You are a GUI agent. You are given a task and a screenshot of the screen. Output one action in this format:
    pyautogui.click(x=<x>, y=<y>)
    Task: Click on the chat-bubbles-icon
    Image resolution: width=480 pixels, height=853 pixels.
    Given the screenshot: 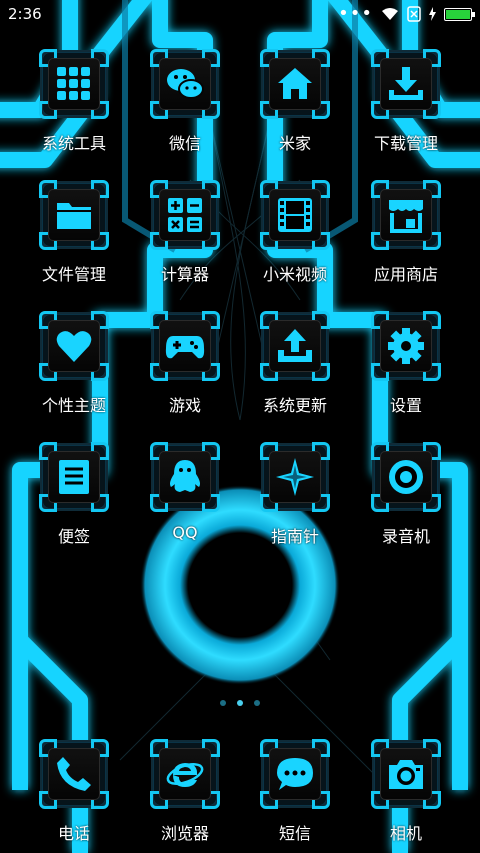 What is the action you would take?
    pyautogui.click(x=185, y=84)
    